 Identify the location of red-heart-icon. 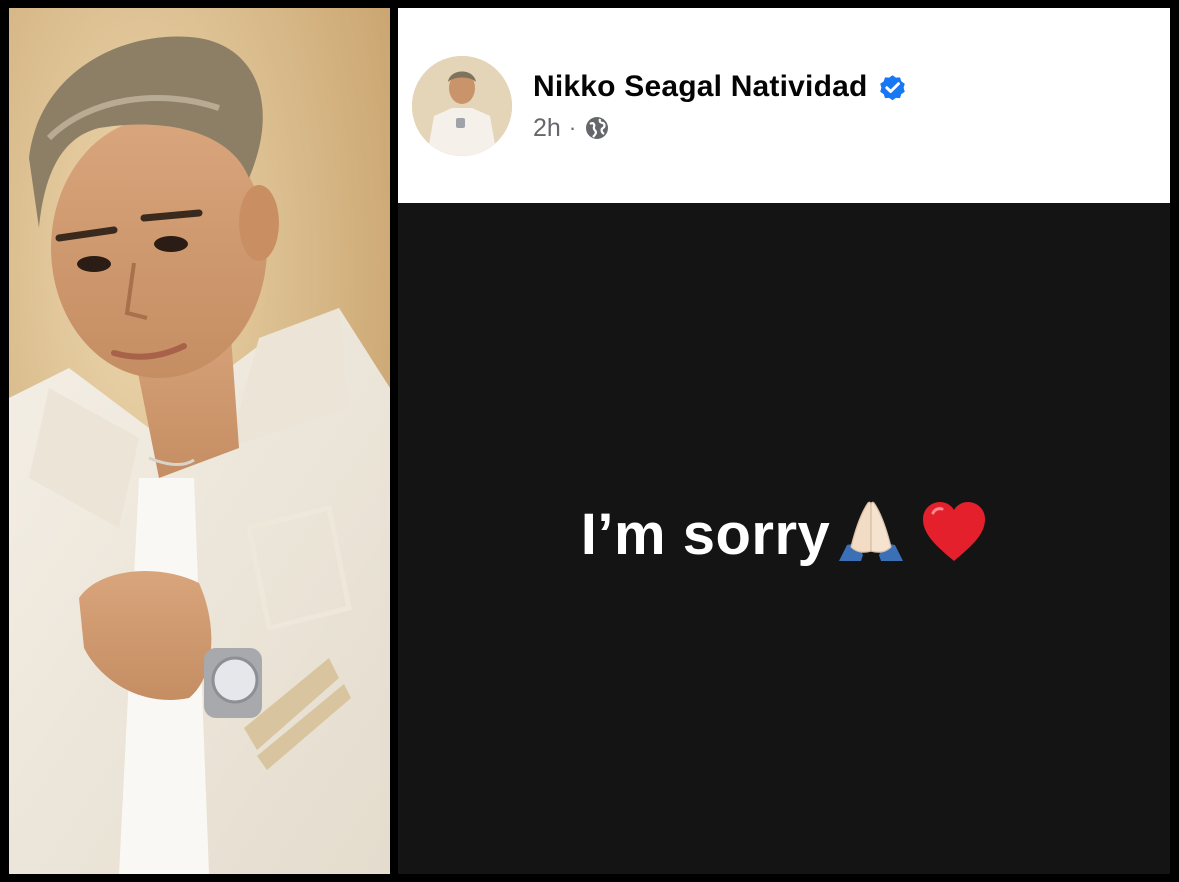
(954, 534).